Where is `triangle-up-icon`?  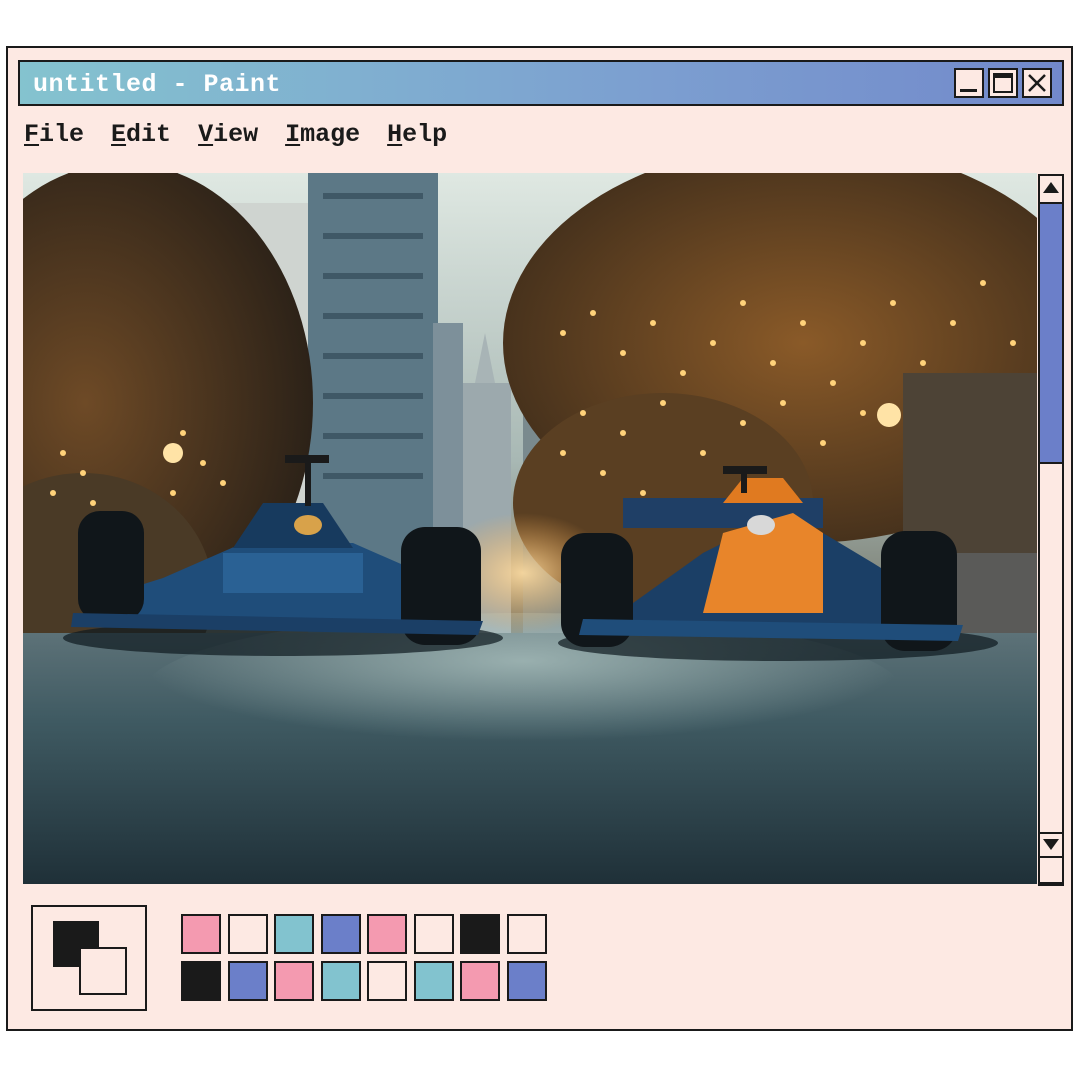 triangle-up-icon is located at coordinates (1051, 187).